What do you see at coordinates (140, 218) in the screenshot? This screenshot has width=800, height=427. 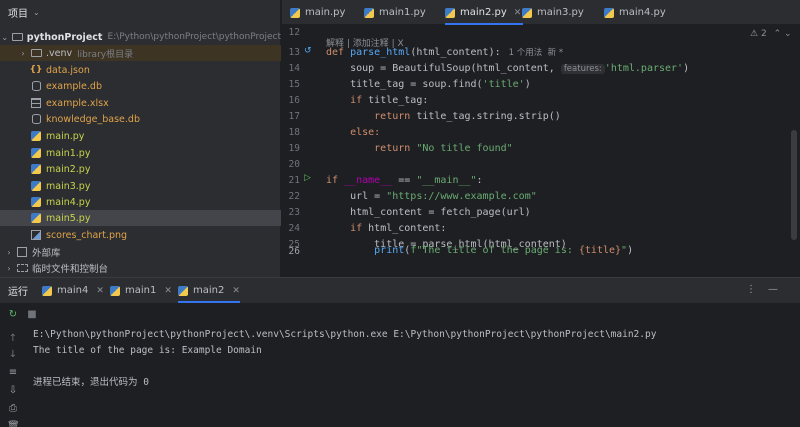 I see `tree-item-main5-py: main5.py` at bounding box center [140, 218].